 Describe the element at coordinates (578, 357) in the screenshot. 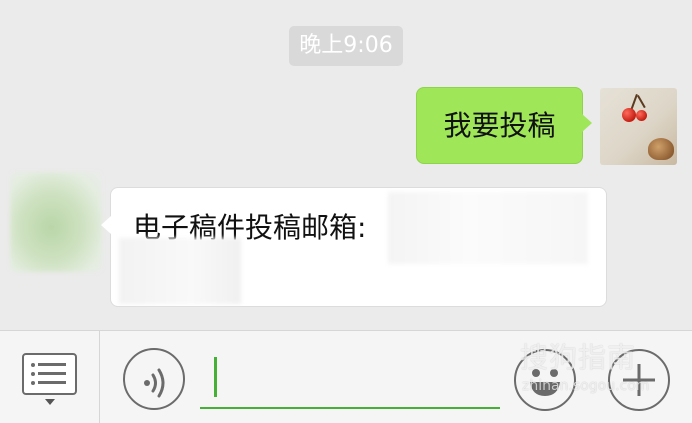

I see `watermark: 搜狗指南` at that location.